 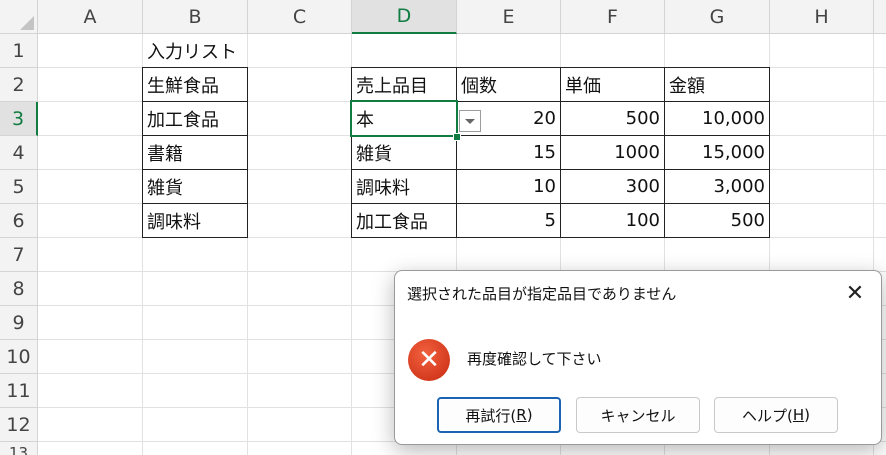 What do you see at coordinates (534, 359) in the screenshot?
I see `dialog-message: 再度確認して下さい` at bounding box center [534, 359].